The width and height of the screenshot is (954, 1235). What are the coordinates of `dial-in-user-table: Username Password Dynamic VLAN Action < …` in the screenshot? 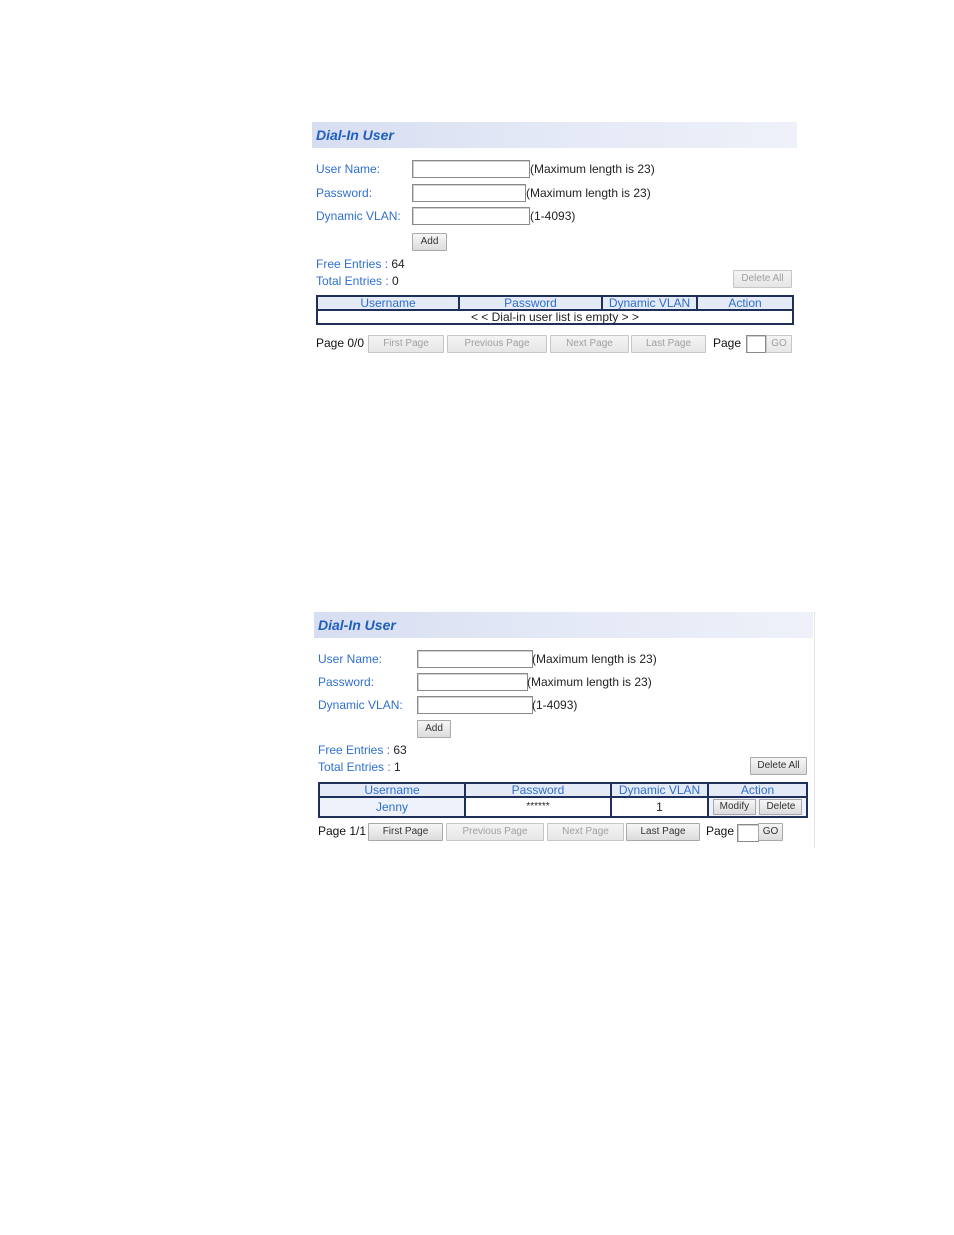 It's located at (555, 310).